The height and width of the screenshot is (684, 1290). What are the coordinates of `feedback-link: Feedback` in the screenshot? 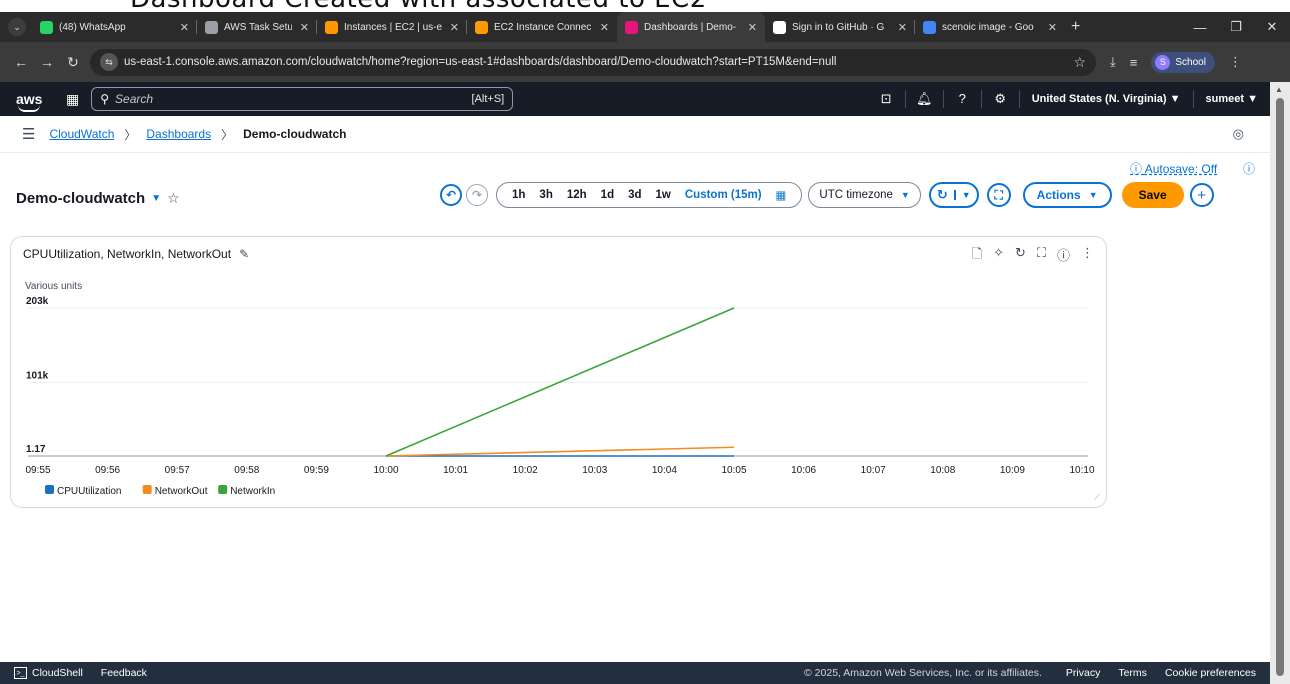 It's located at (124, 673).